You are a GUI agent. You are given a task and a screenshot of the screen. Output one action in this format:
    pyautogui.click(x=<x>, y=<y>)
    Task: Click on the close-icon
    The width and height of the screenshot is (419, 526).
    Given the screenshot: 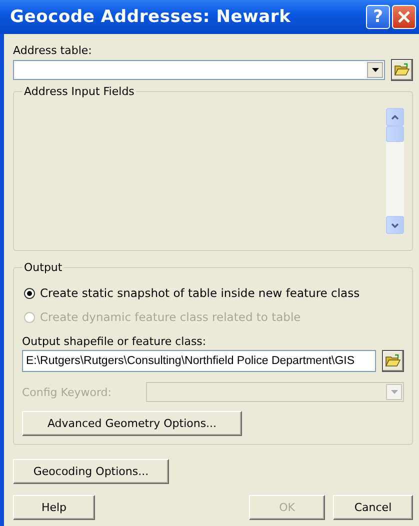 What is the action you would take?
    pyautogui.click(x=404, y=17)
    